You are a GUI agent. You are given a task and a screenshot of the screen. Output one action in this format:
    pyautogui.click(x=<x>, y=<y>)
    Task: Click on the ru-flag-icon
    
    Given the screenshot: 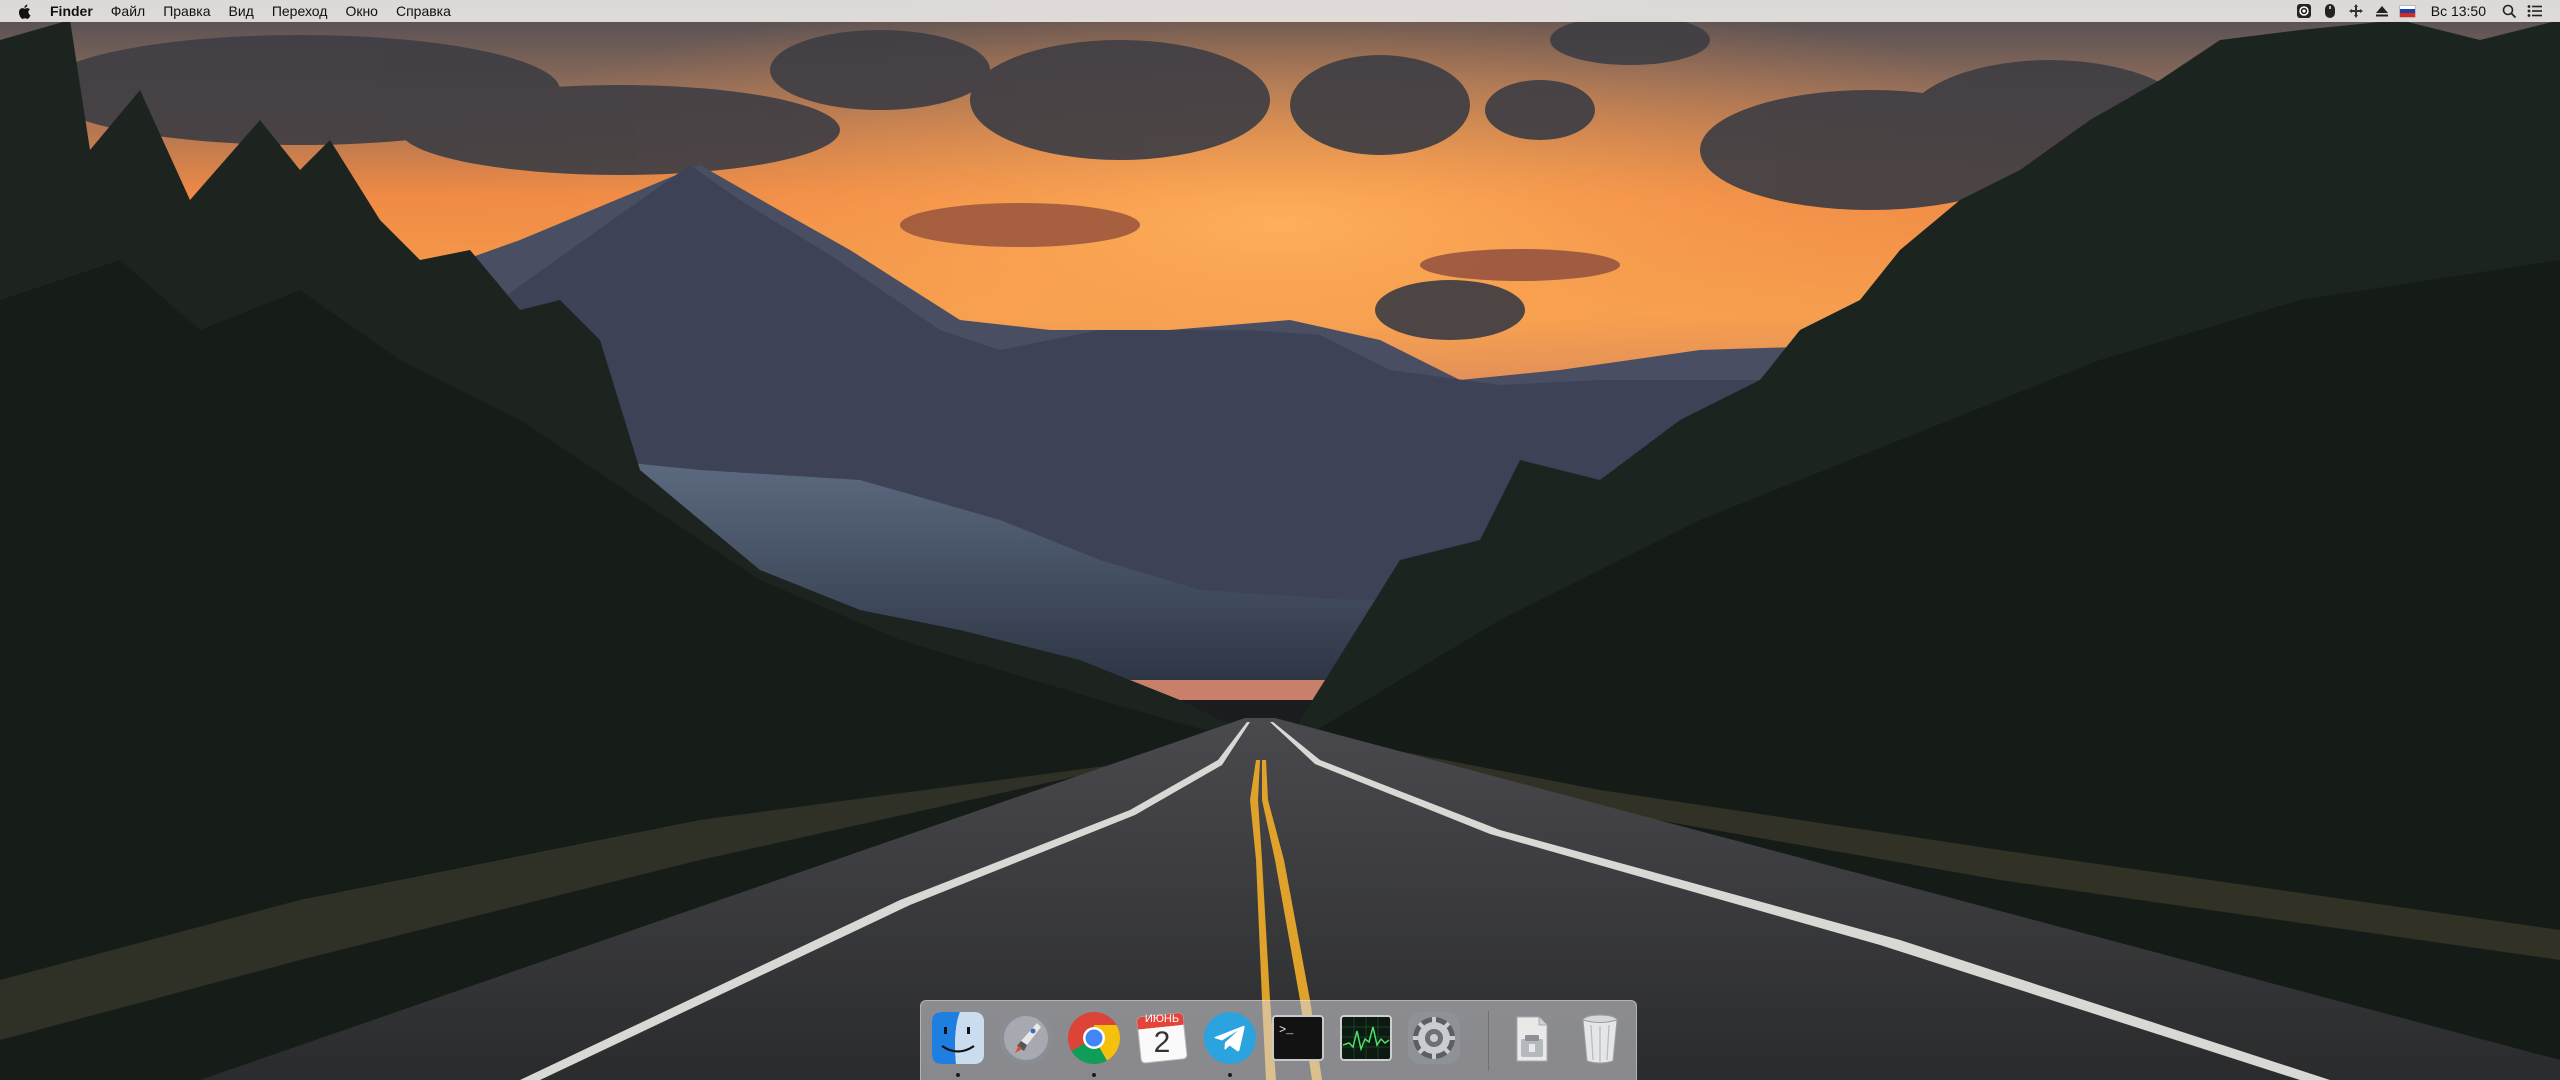 What is the action you would take?
    pyautogui.click(x=2408, y=11)
    